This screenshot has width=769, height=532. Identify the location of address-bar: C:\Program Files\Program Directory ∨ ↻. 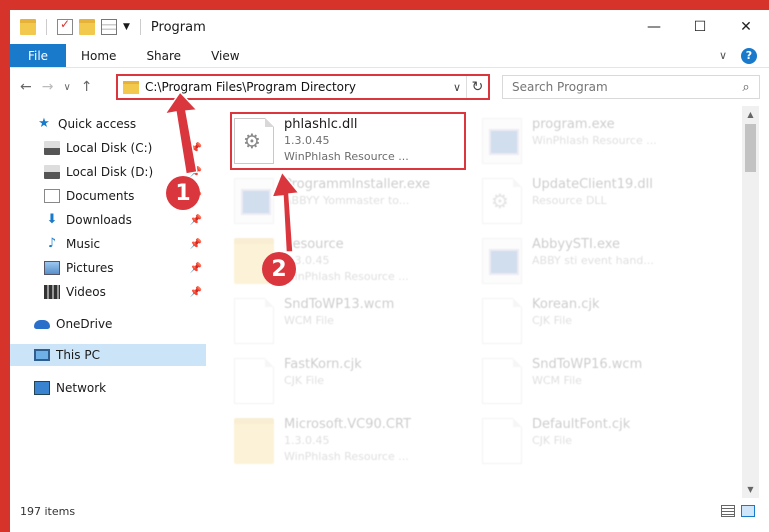
(303, 87).